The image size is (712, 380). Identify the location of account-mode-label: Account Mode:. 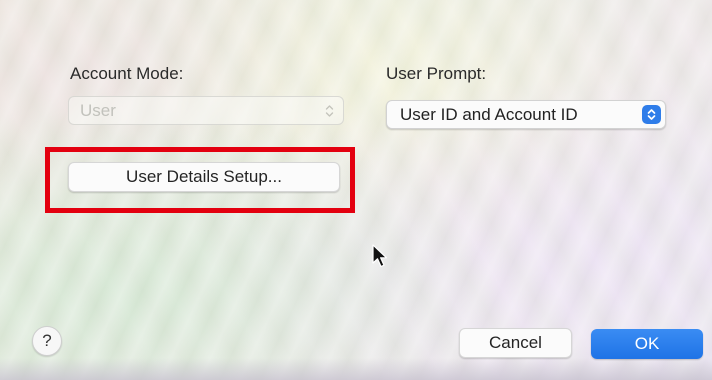
(127, 73).